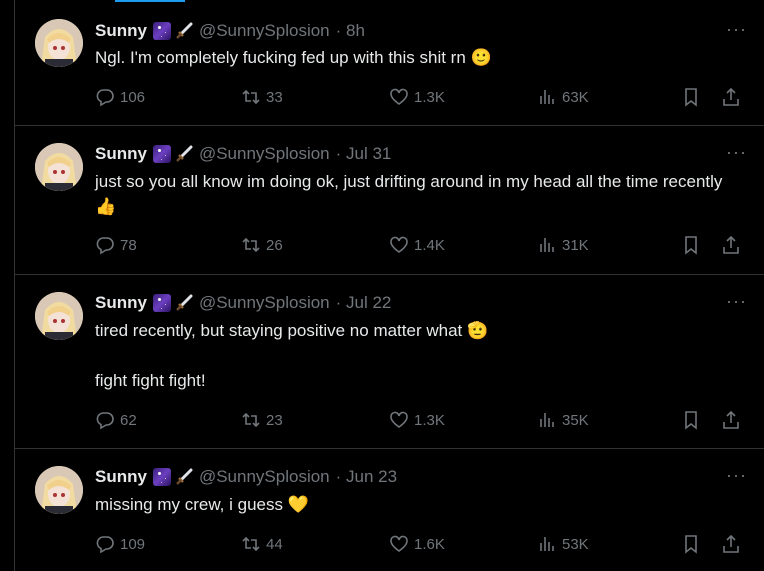  I want to click on view-count: 31K, so click(575, 245).